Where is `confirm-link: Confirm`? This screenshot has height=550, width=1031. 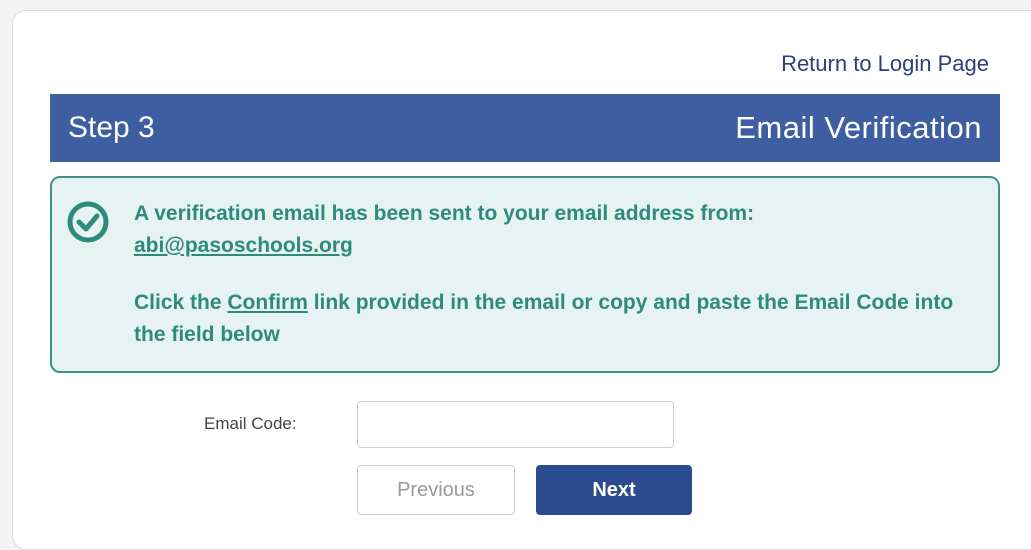
confirm-link: Confirm is located at coordinates (267, 302).